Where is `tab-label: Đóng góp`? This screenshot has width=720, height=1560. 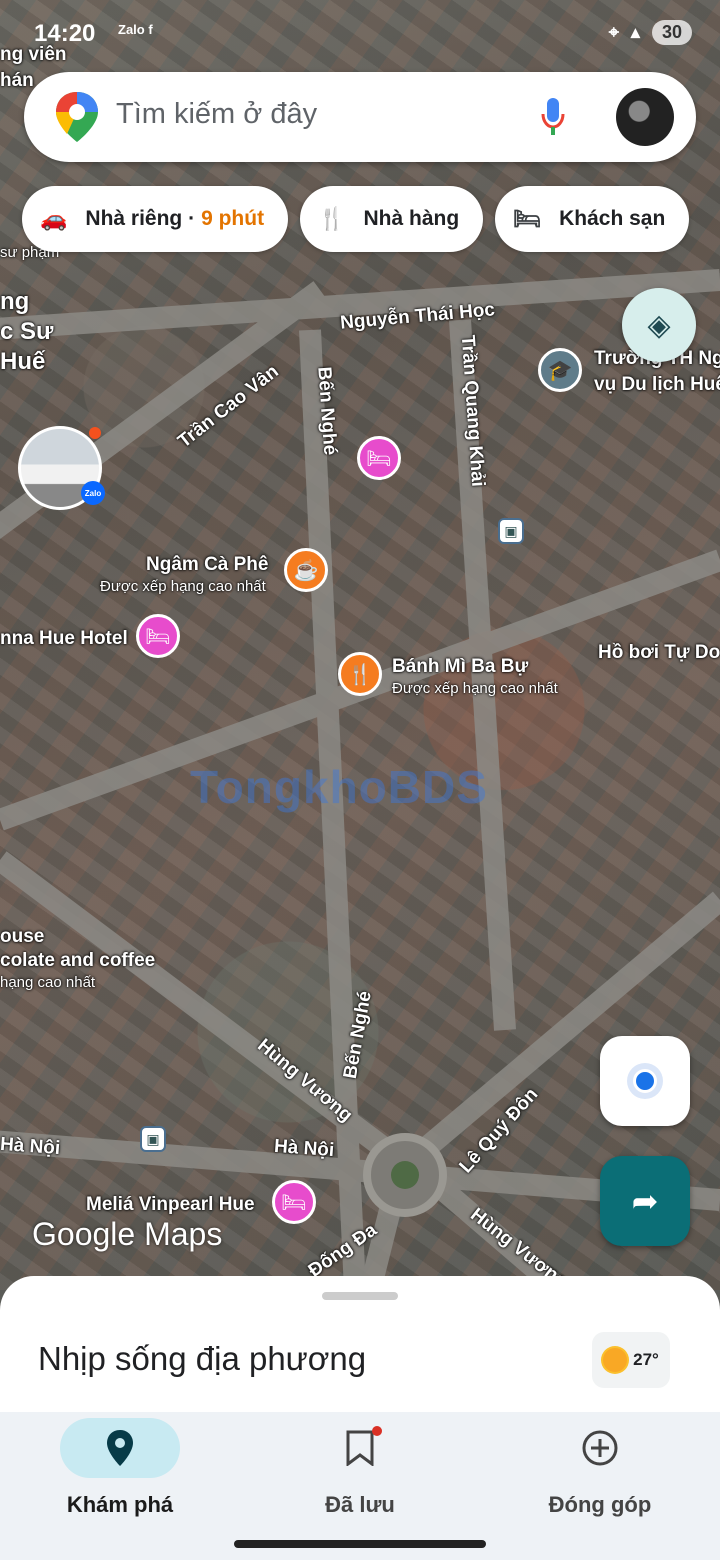 tab-label: Đóng góp is located at coordinates (600, 1504).